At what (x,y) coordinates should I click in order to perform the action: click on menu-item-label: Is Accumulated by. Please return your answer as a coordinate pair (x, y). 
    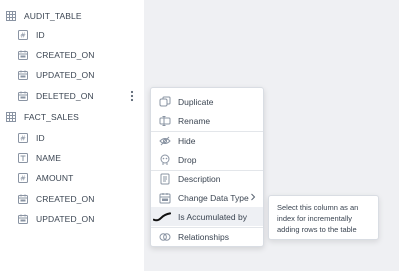
    Looking at the image, I should click on (212, 216).